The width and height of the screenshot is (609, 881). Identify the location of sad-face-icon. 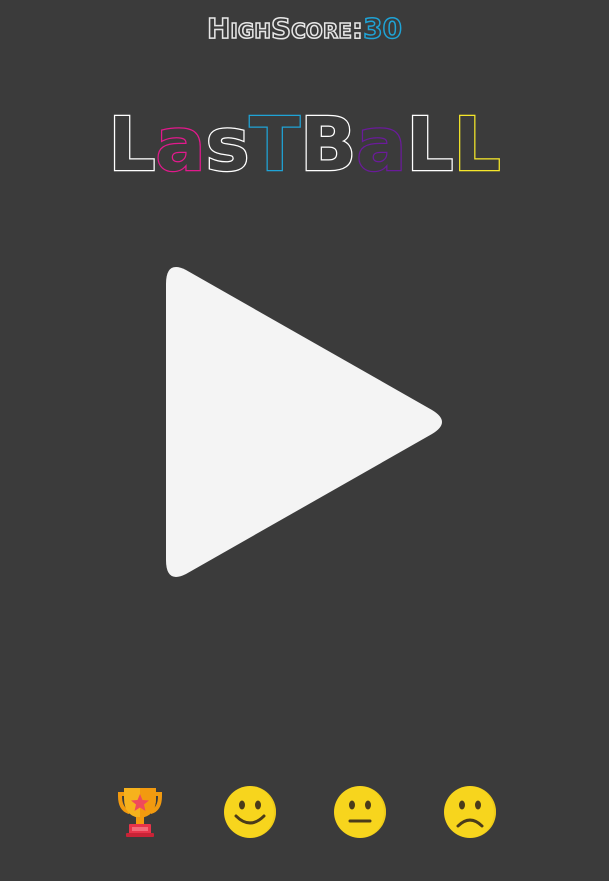
(470, 812).